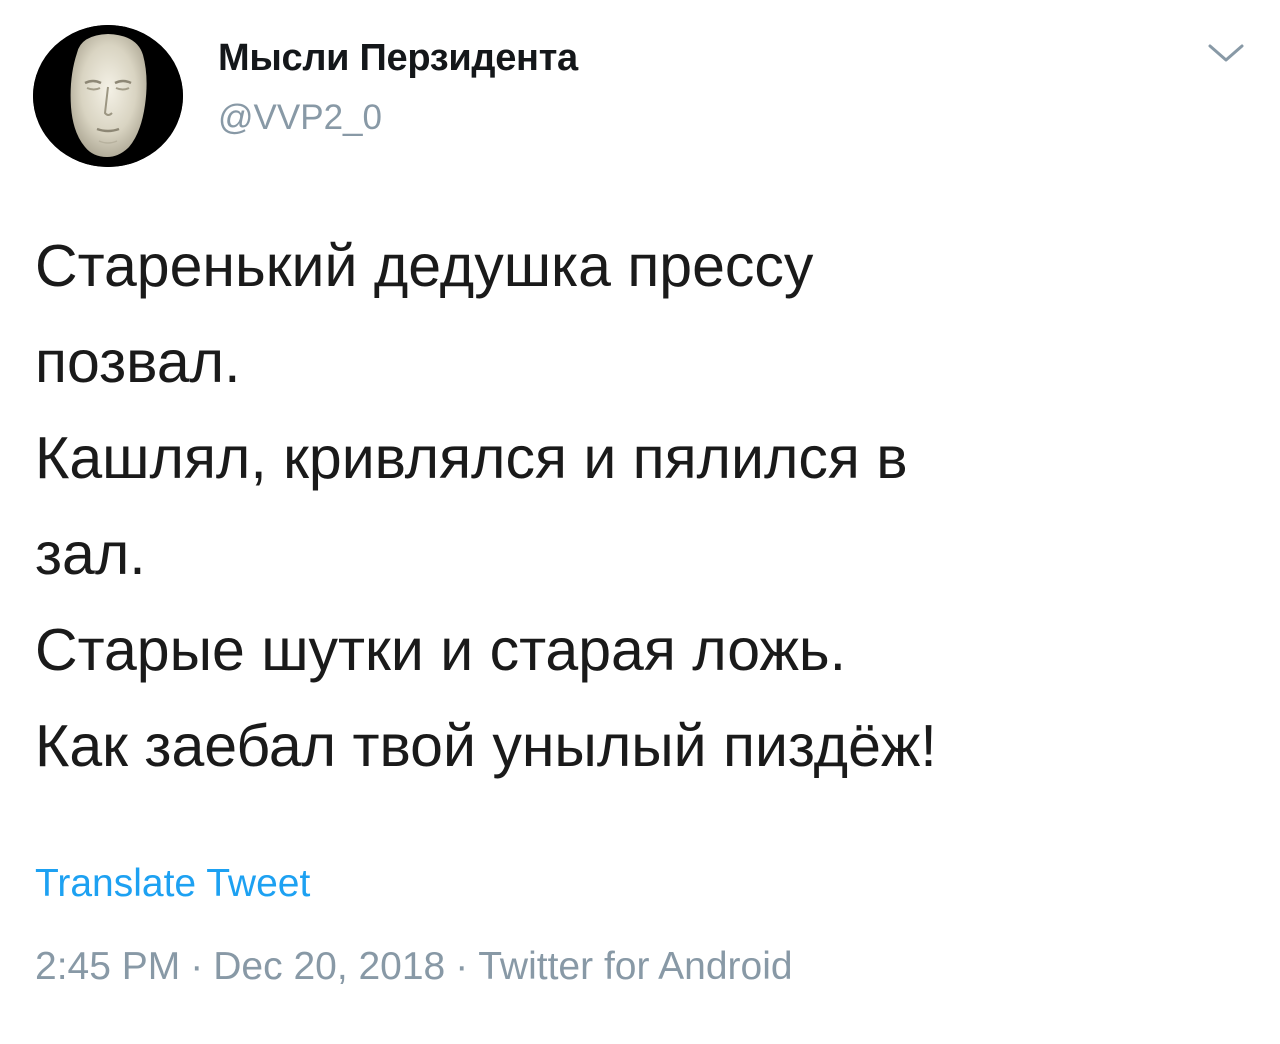 This screenshot has width=1280, height=1044. What do you see at coordinates (329, 966) in the screenshot?
I see `tweet-date: Dec 20, 2018` at bounding box center [329, 966].